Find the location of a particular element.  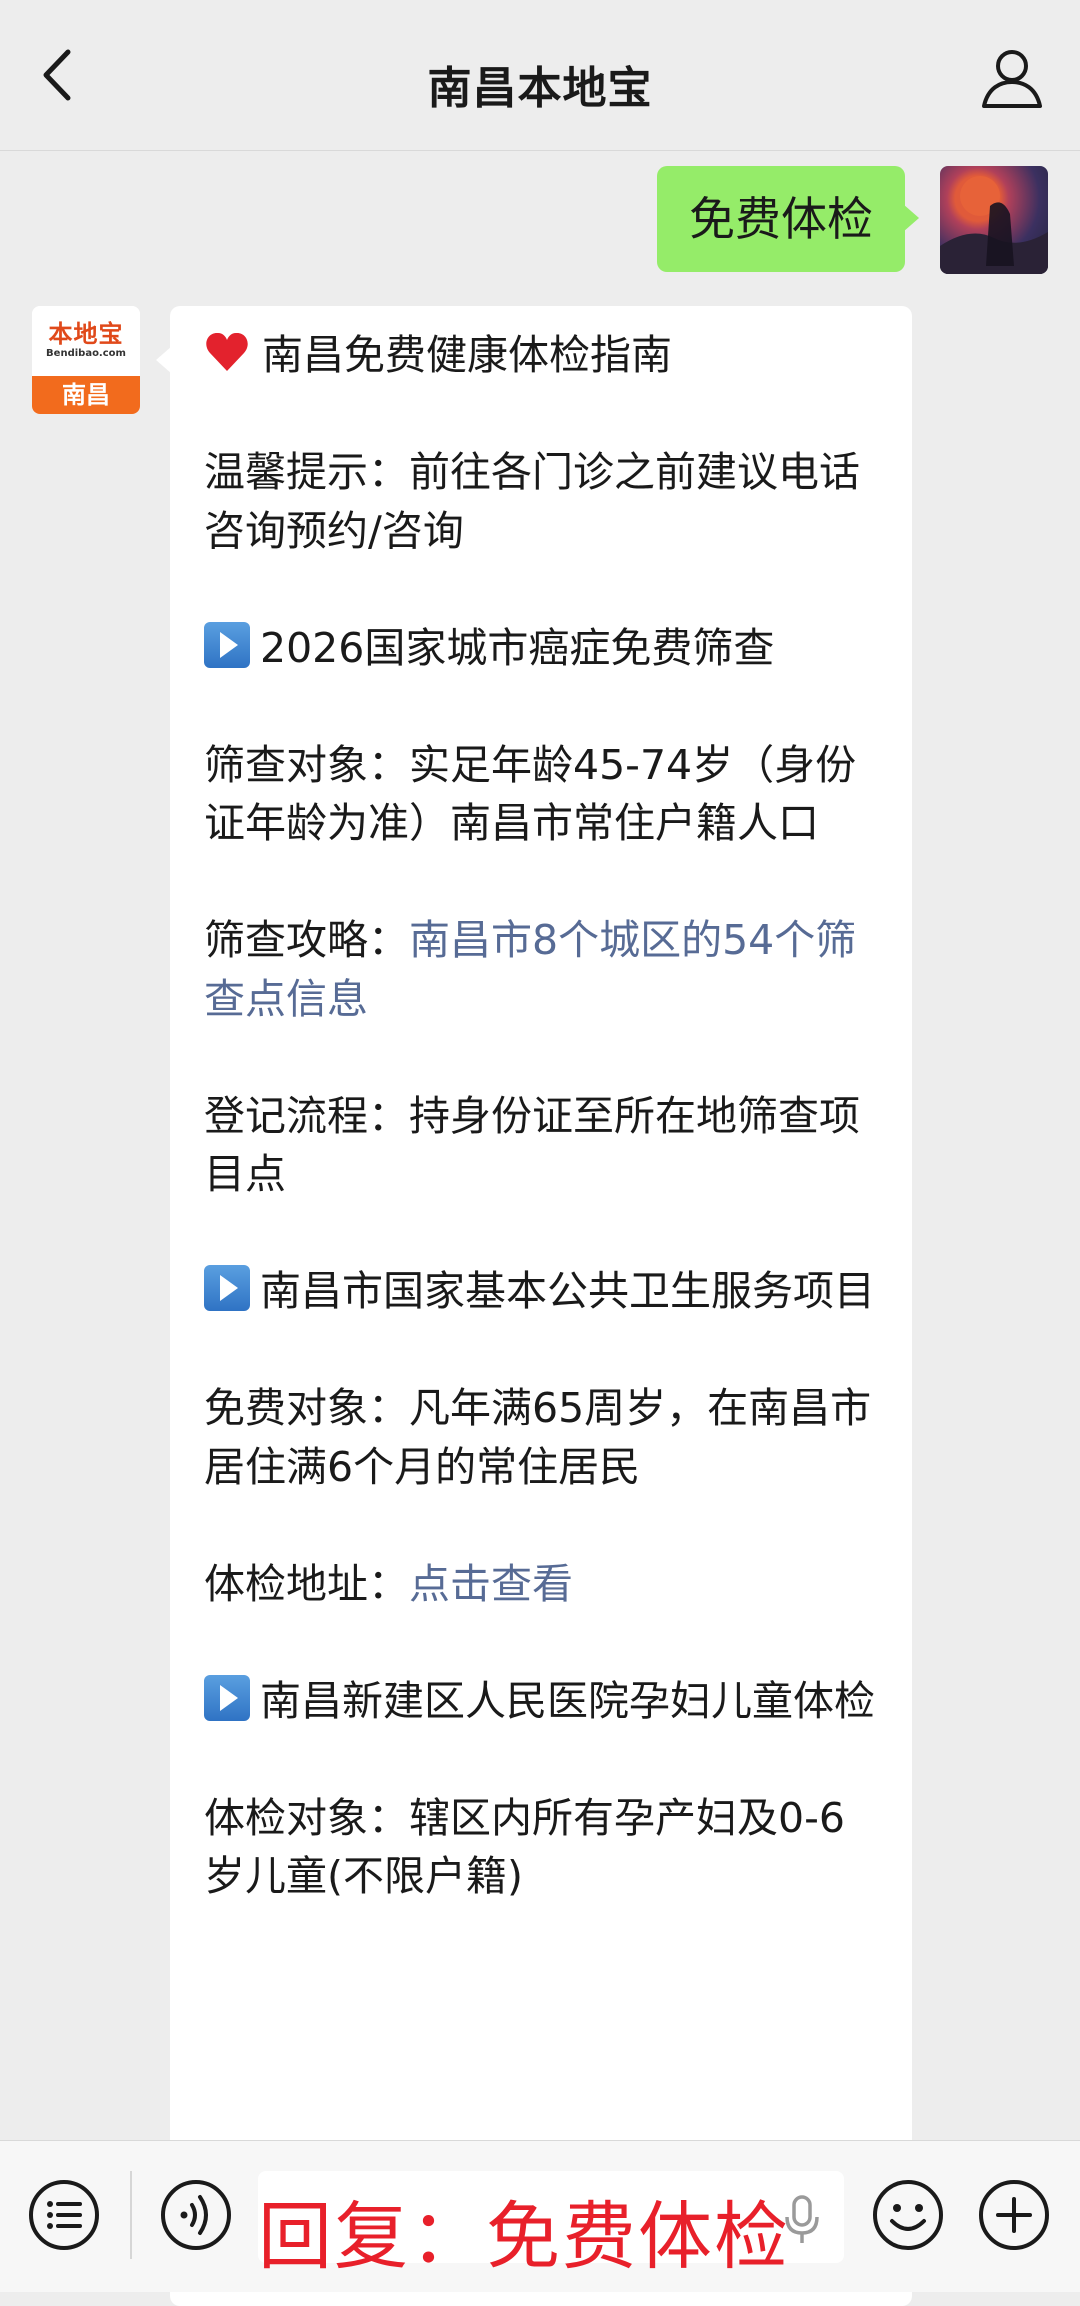

self-avatar-image is located at coordinates (994, 225).